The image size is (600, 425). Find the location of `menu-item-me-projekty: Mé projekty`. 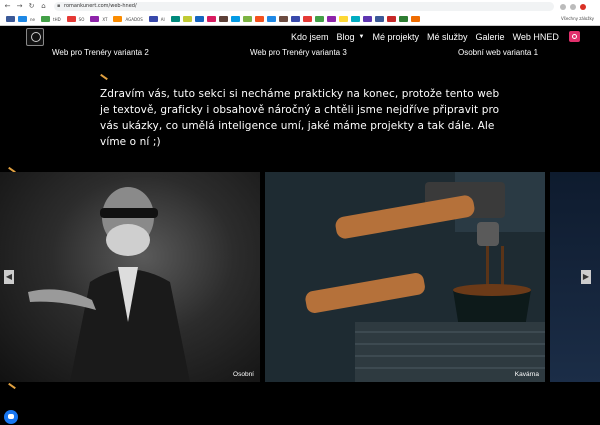

menu-item-me-projekty: Mé projekty is located at coordinates (396, 37).